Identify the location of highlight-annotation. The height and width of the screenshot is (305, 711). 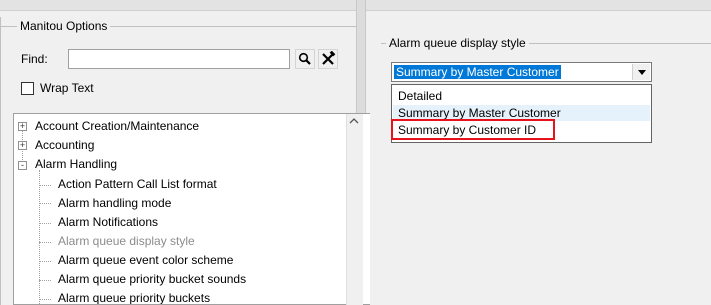
(473, 129).